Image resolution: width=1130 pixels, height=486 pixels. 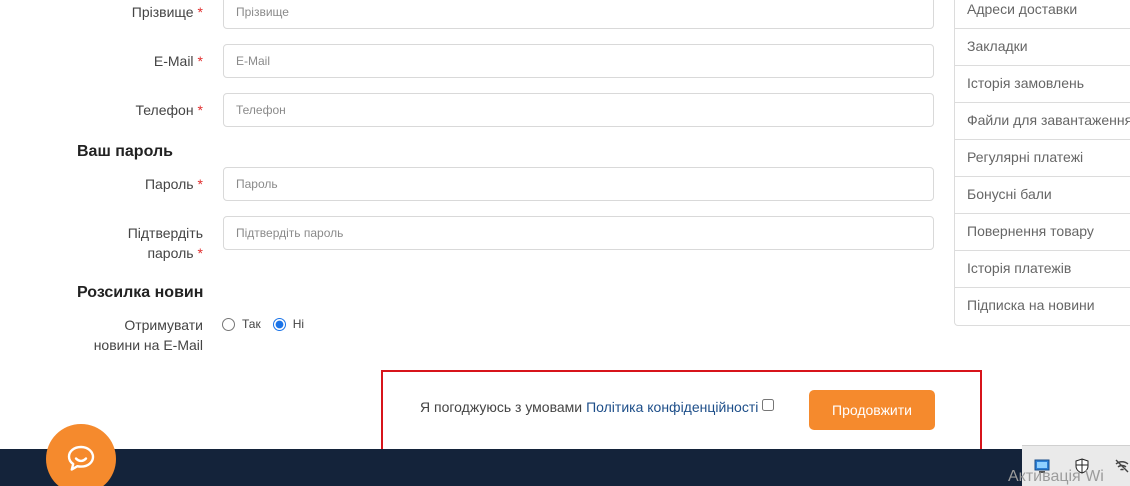 What do you see at coordinates (1042, 47) in the screenshot?
I see `sidebar-item-bookmarks: Закладки` at bounding box center [1042, 47].